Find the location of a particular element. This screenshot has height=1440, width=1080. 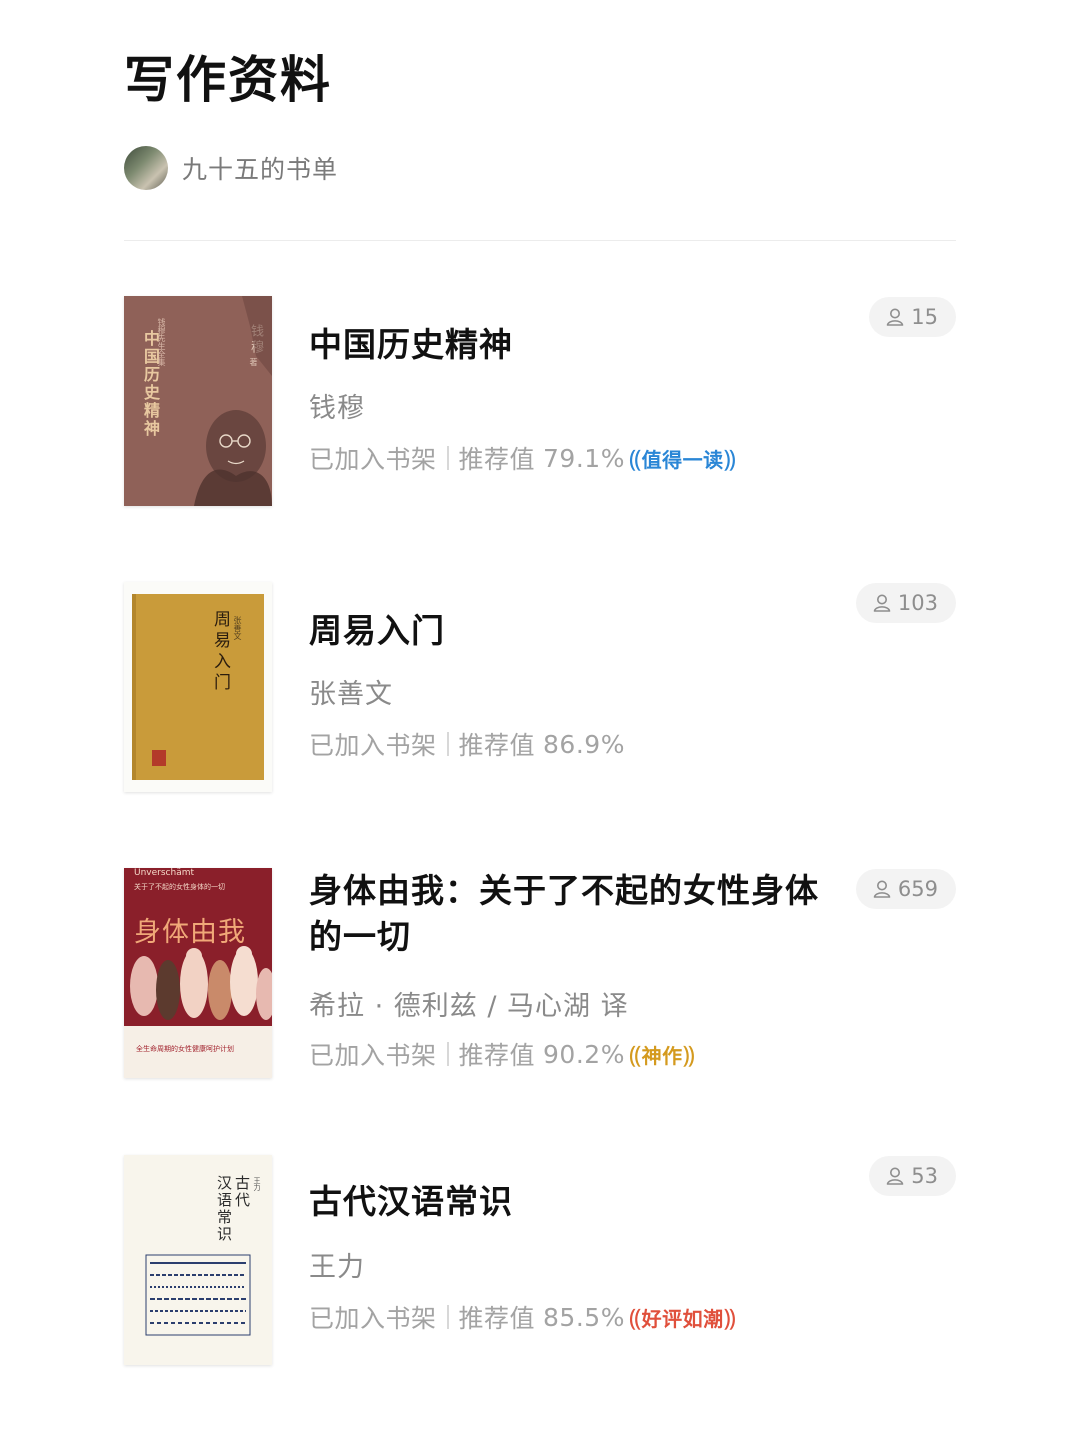

rating-badge: ⸨ 好评如潮 ⸩ is located at coordinates (682, 1317).